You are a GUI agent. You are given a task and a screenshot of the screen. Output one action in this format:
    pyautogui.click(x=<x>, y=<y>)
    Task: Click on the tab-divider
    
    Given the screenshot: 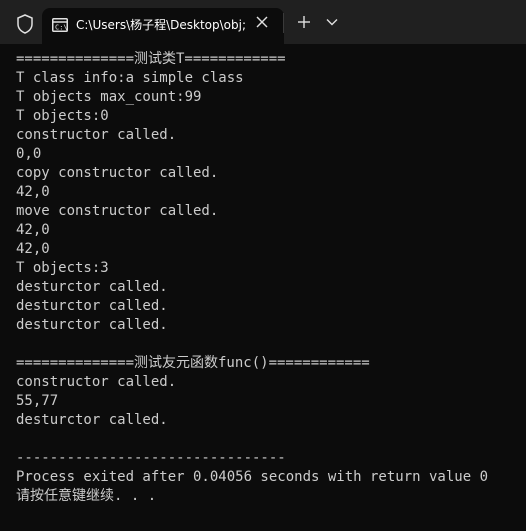 What is the action you would take?
    pyautogui.click(x=283, y=23)
    